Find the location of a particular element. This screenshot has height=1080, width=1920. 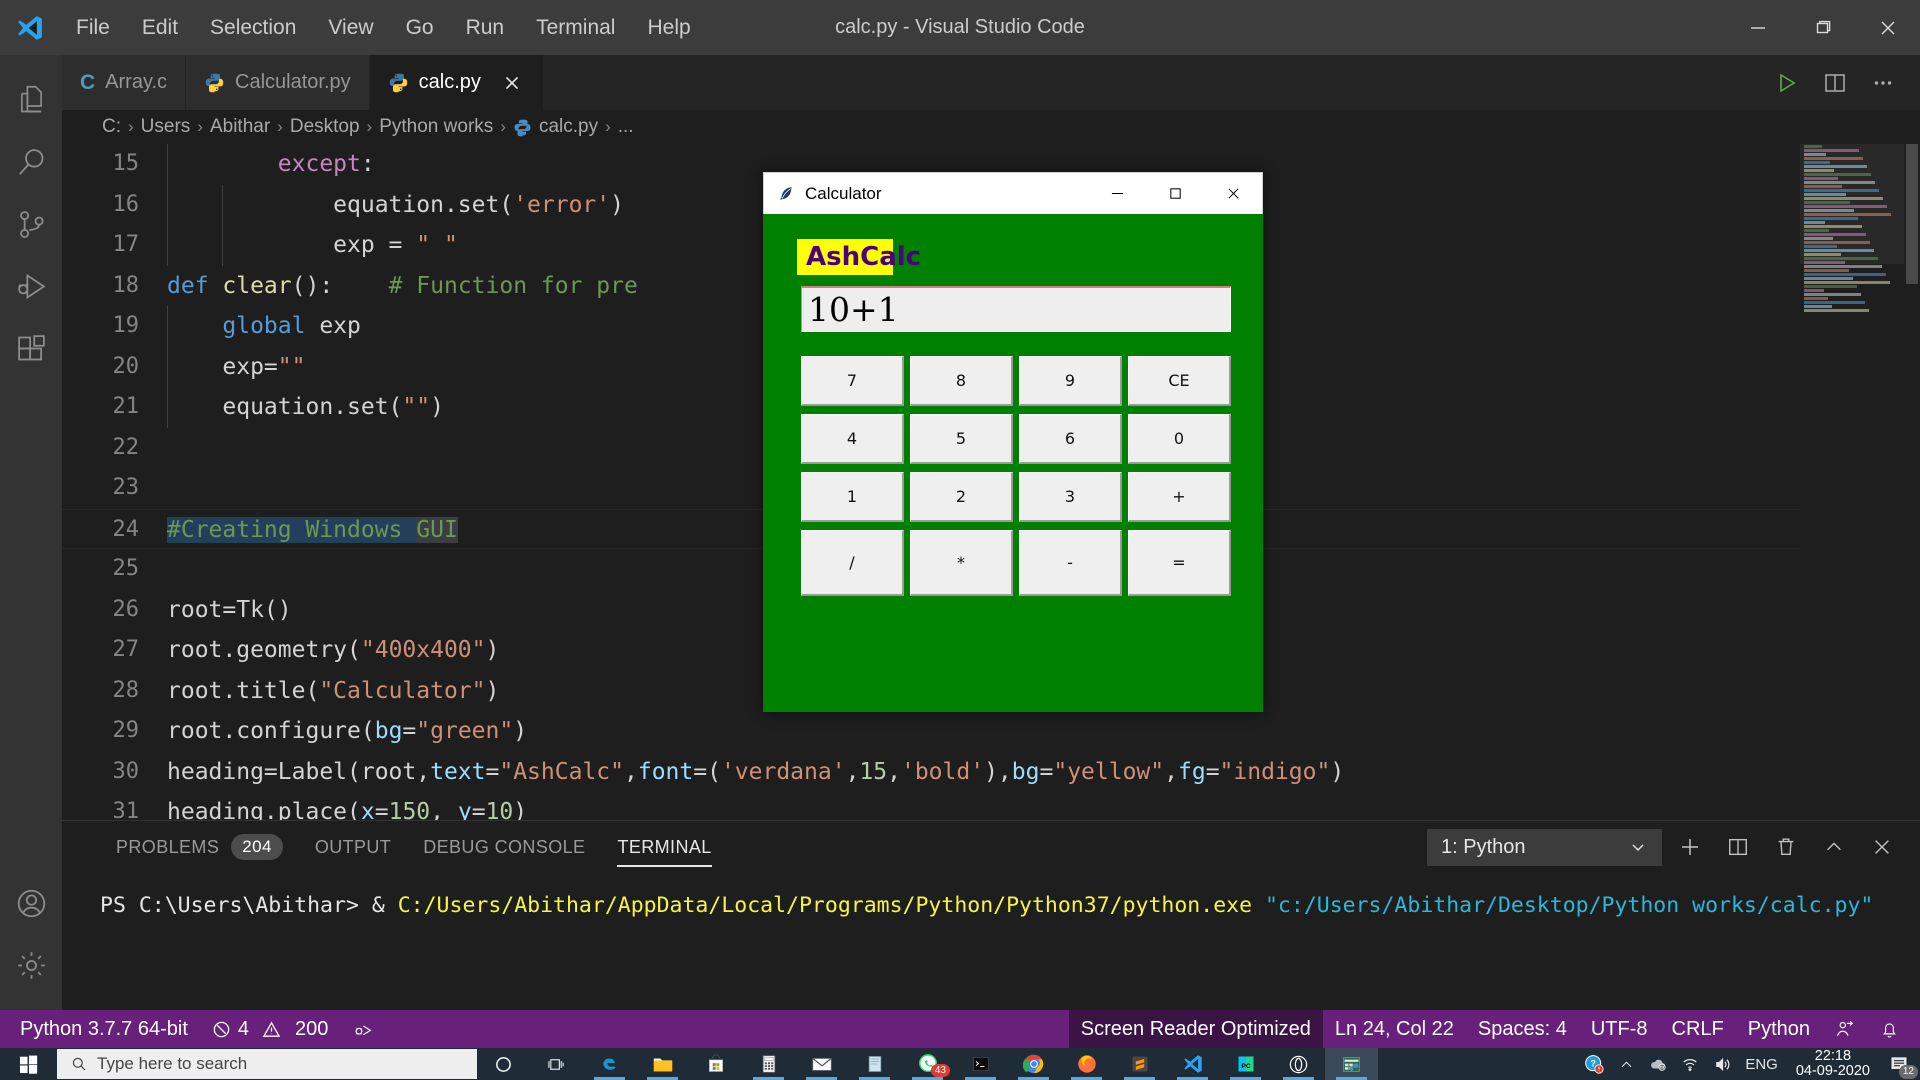

eol-status: CRLF is located at coordinates (1698, 1029).